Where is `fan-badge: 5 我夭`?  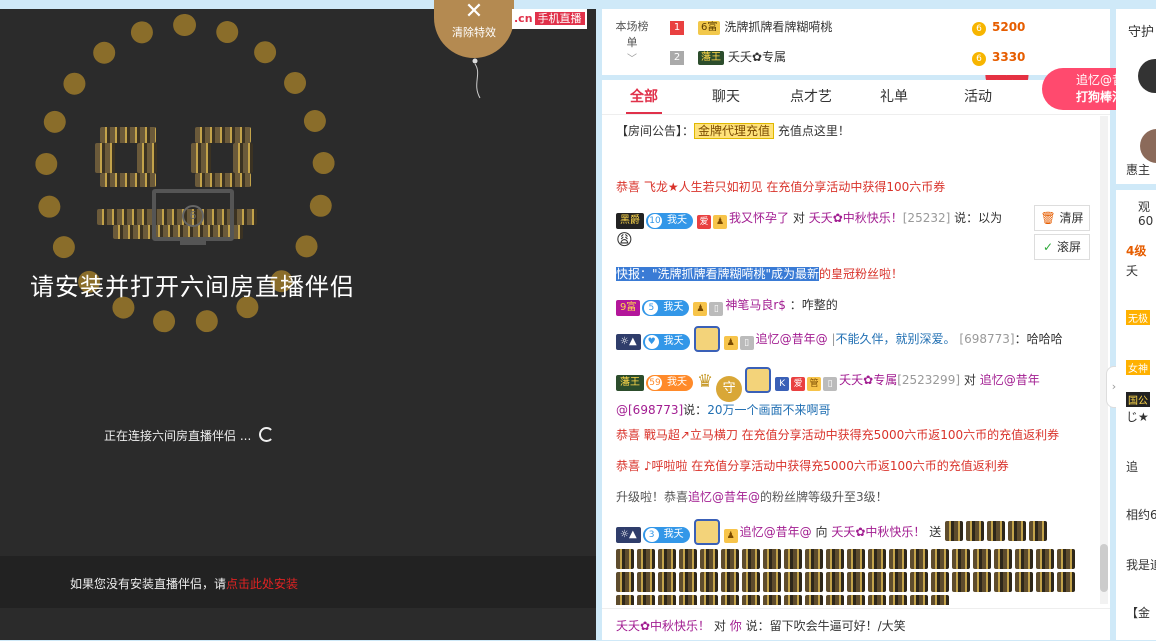 fan-badge: 5 我夭 is located at coordinates (666, 308).